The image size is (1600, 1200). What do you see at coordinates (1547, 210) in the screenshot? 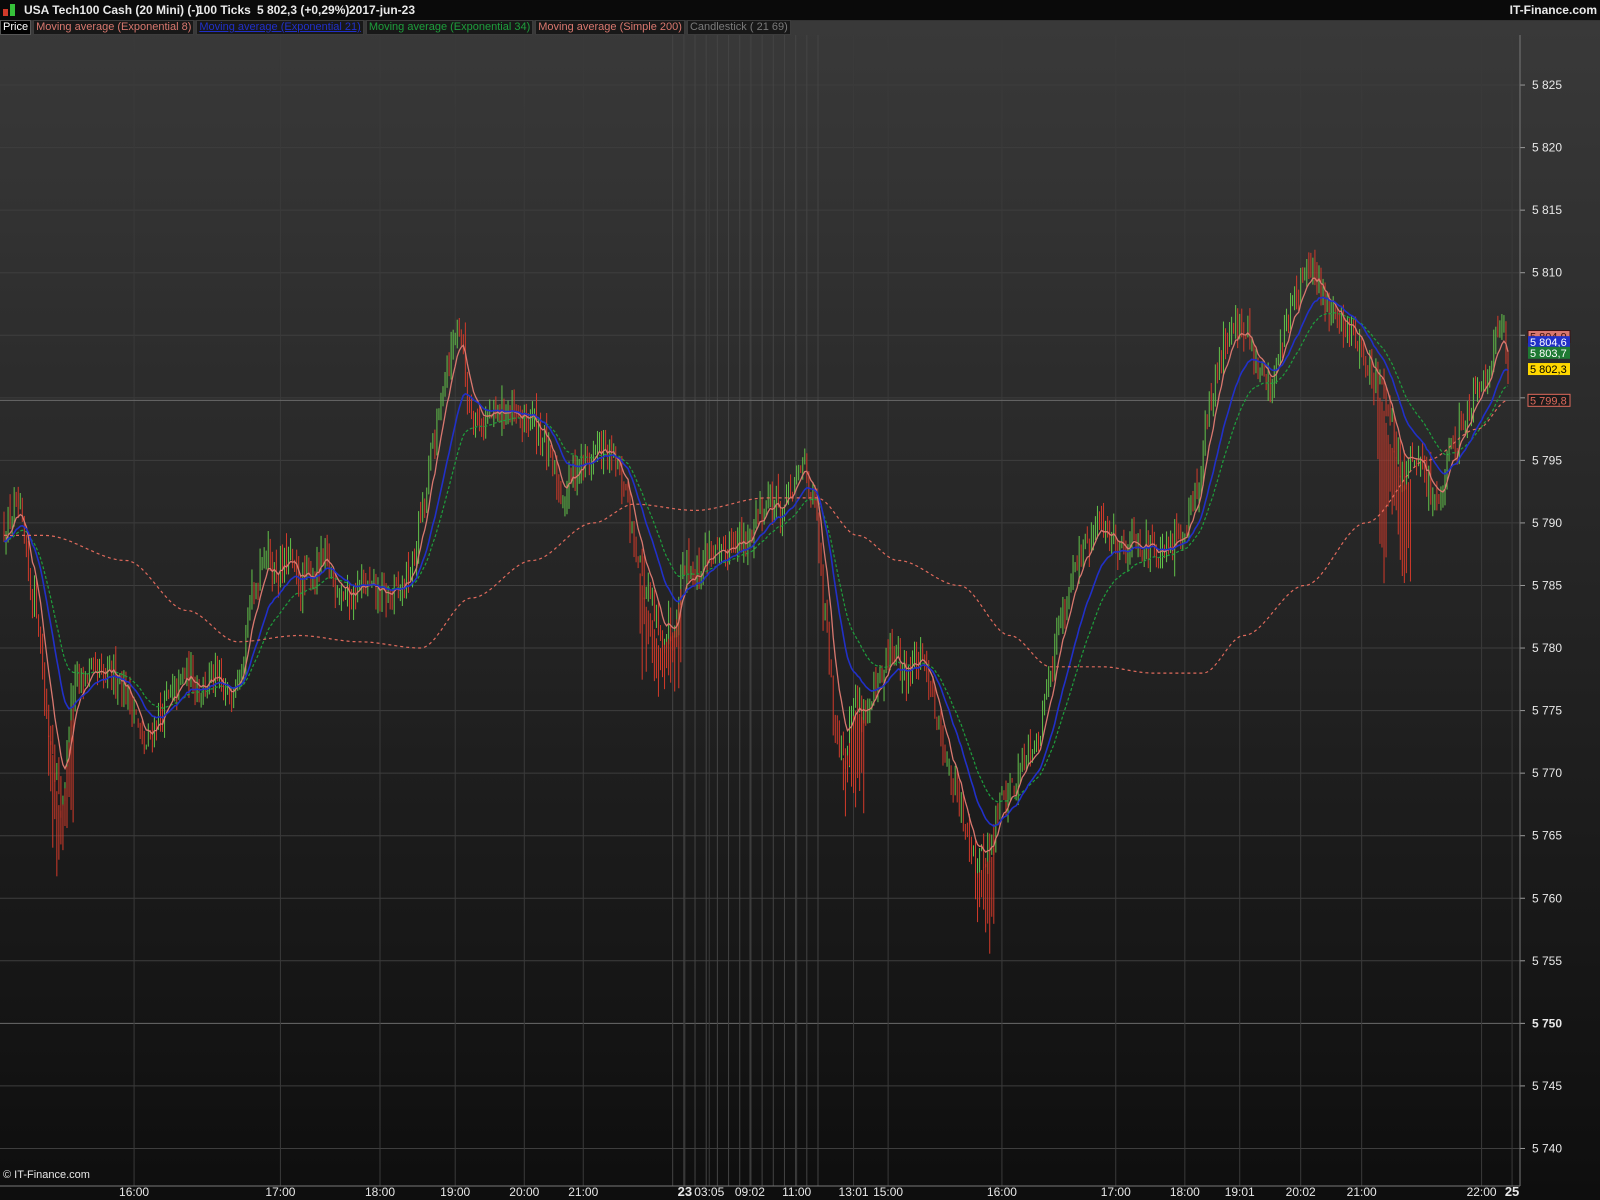
I see `y-tick-label: 5 815` at bounding box center [1547, 210].